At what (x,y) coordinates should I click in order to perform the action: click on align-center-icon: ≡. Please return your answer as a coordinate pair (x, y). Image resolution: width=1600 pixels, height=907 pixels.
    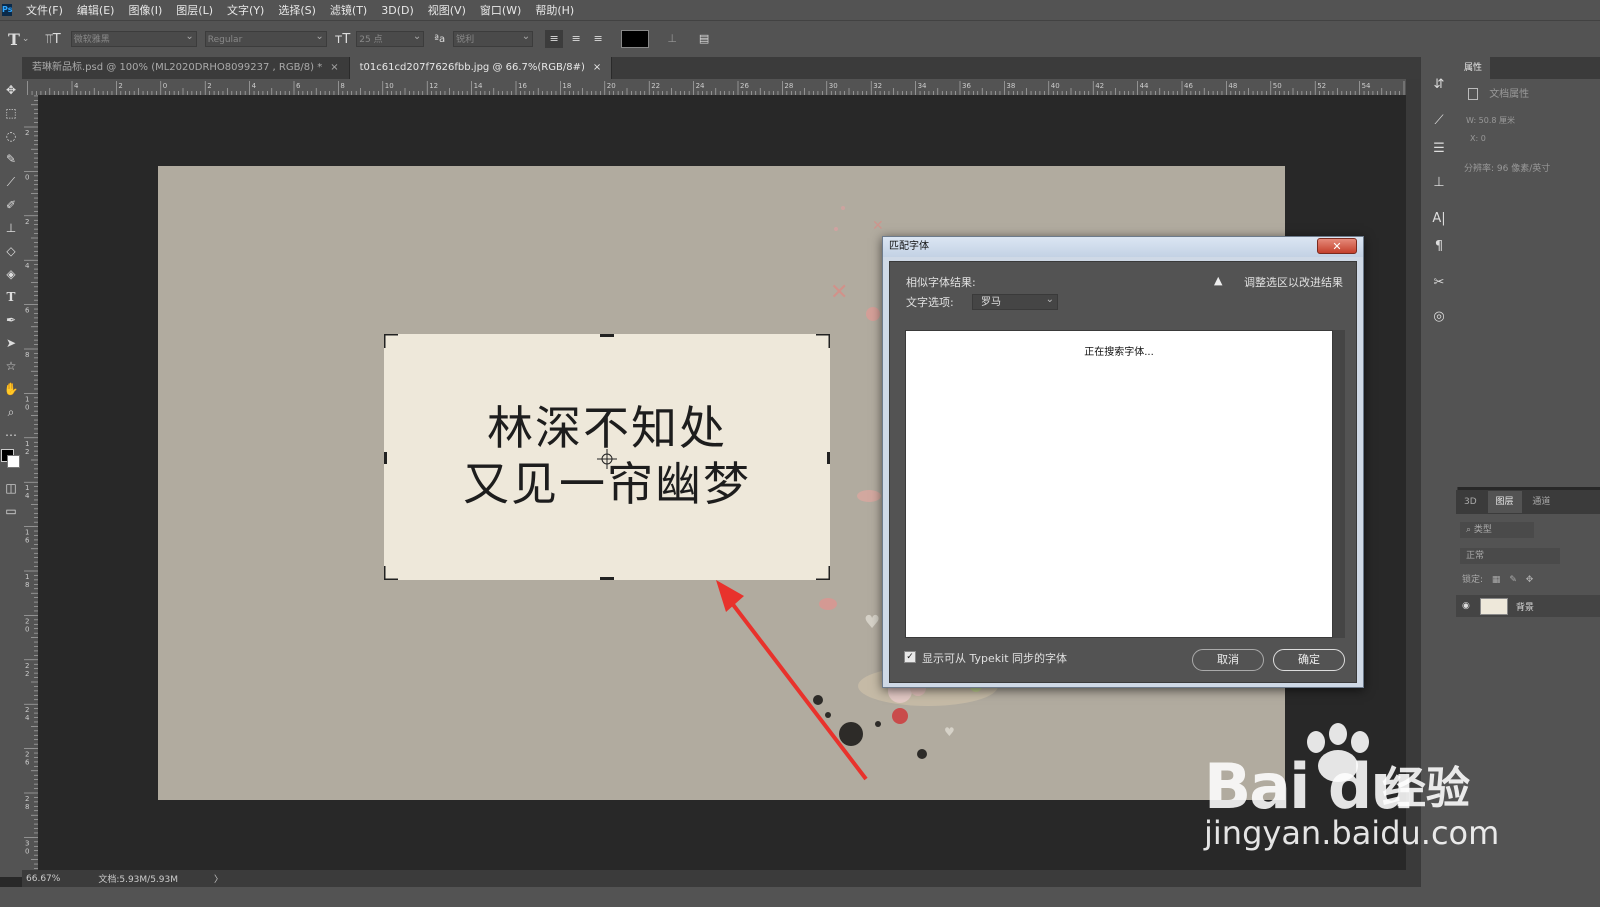
    Looking at the image, I should click on (576, 39).